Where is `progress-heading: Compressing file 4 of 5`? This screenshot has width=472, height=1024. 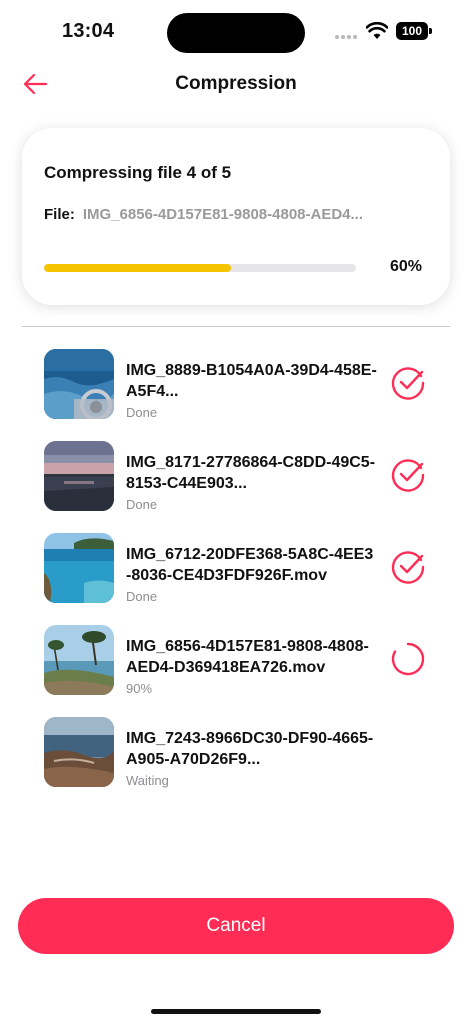 progress-heading: Compressing file 4 of 5 is located at coordinates (138, 172).